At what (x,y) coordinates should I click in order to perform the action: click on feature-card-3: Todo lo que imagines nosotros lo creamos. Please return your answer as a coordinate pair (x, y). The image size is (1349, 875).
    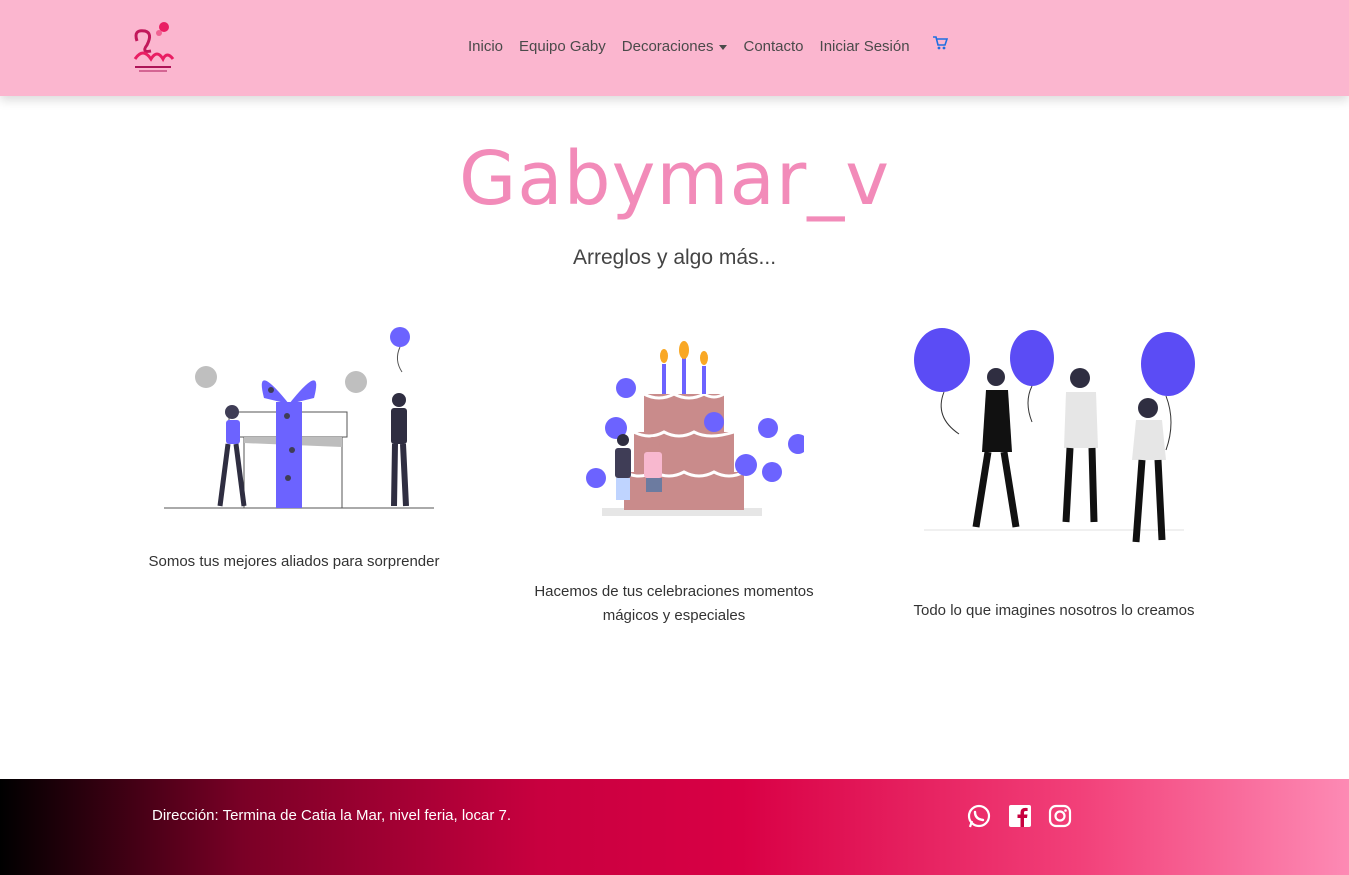
    Looking at the image, I should click on (1054, 472).